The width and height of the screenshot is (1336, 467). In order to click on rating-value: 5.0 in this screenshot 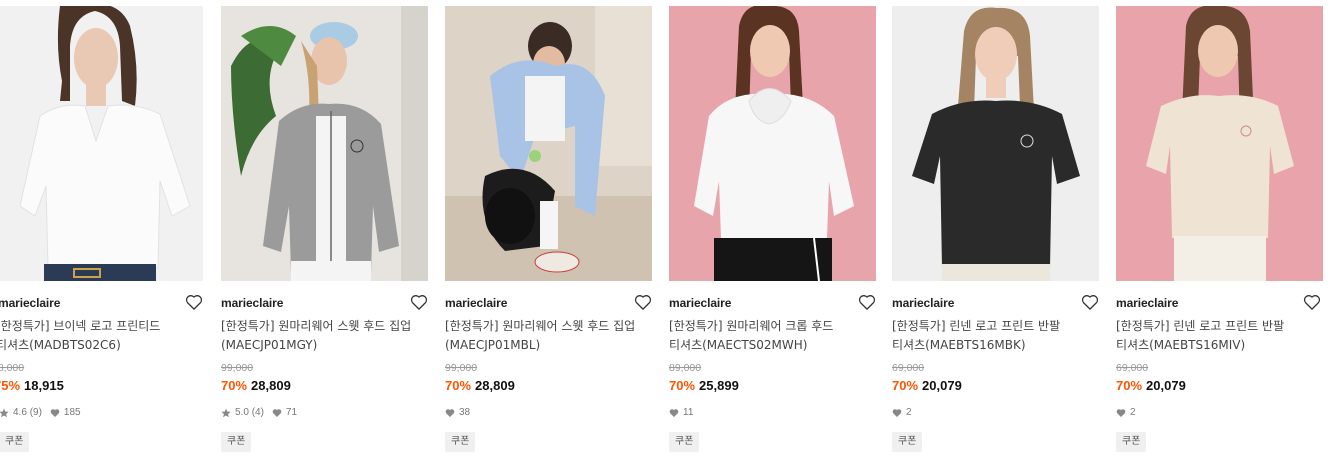, I will do `click(242, 412)`.